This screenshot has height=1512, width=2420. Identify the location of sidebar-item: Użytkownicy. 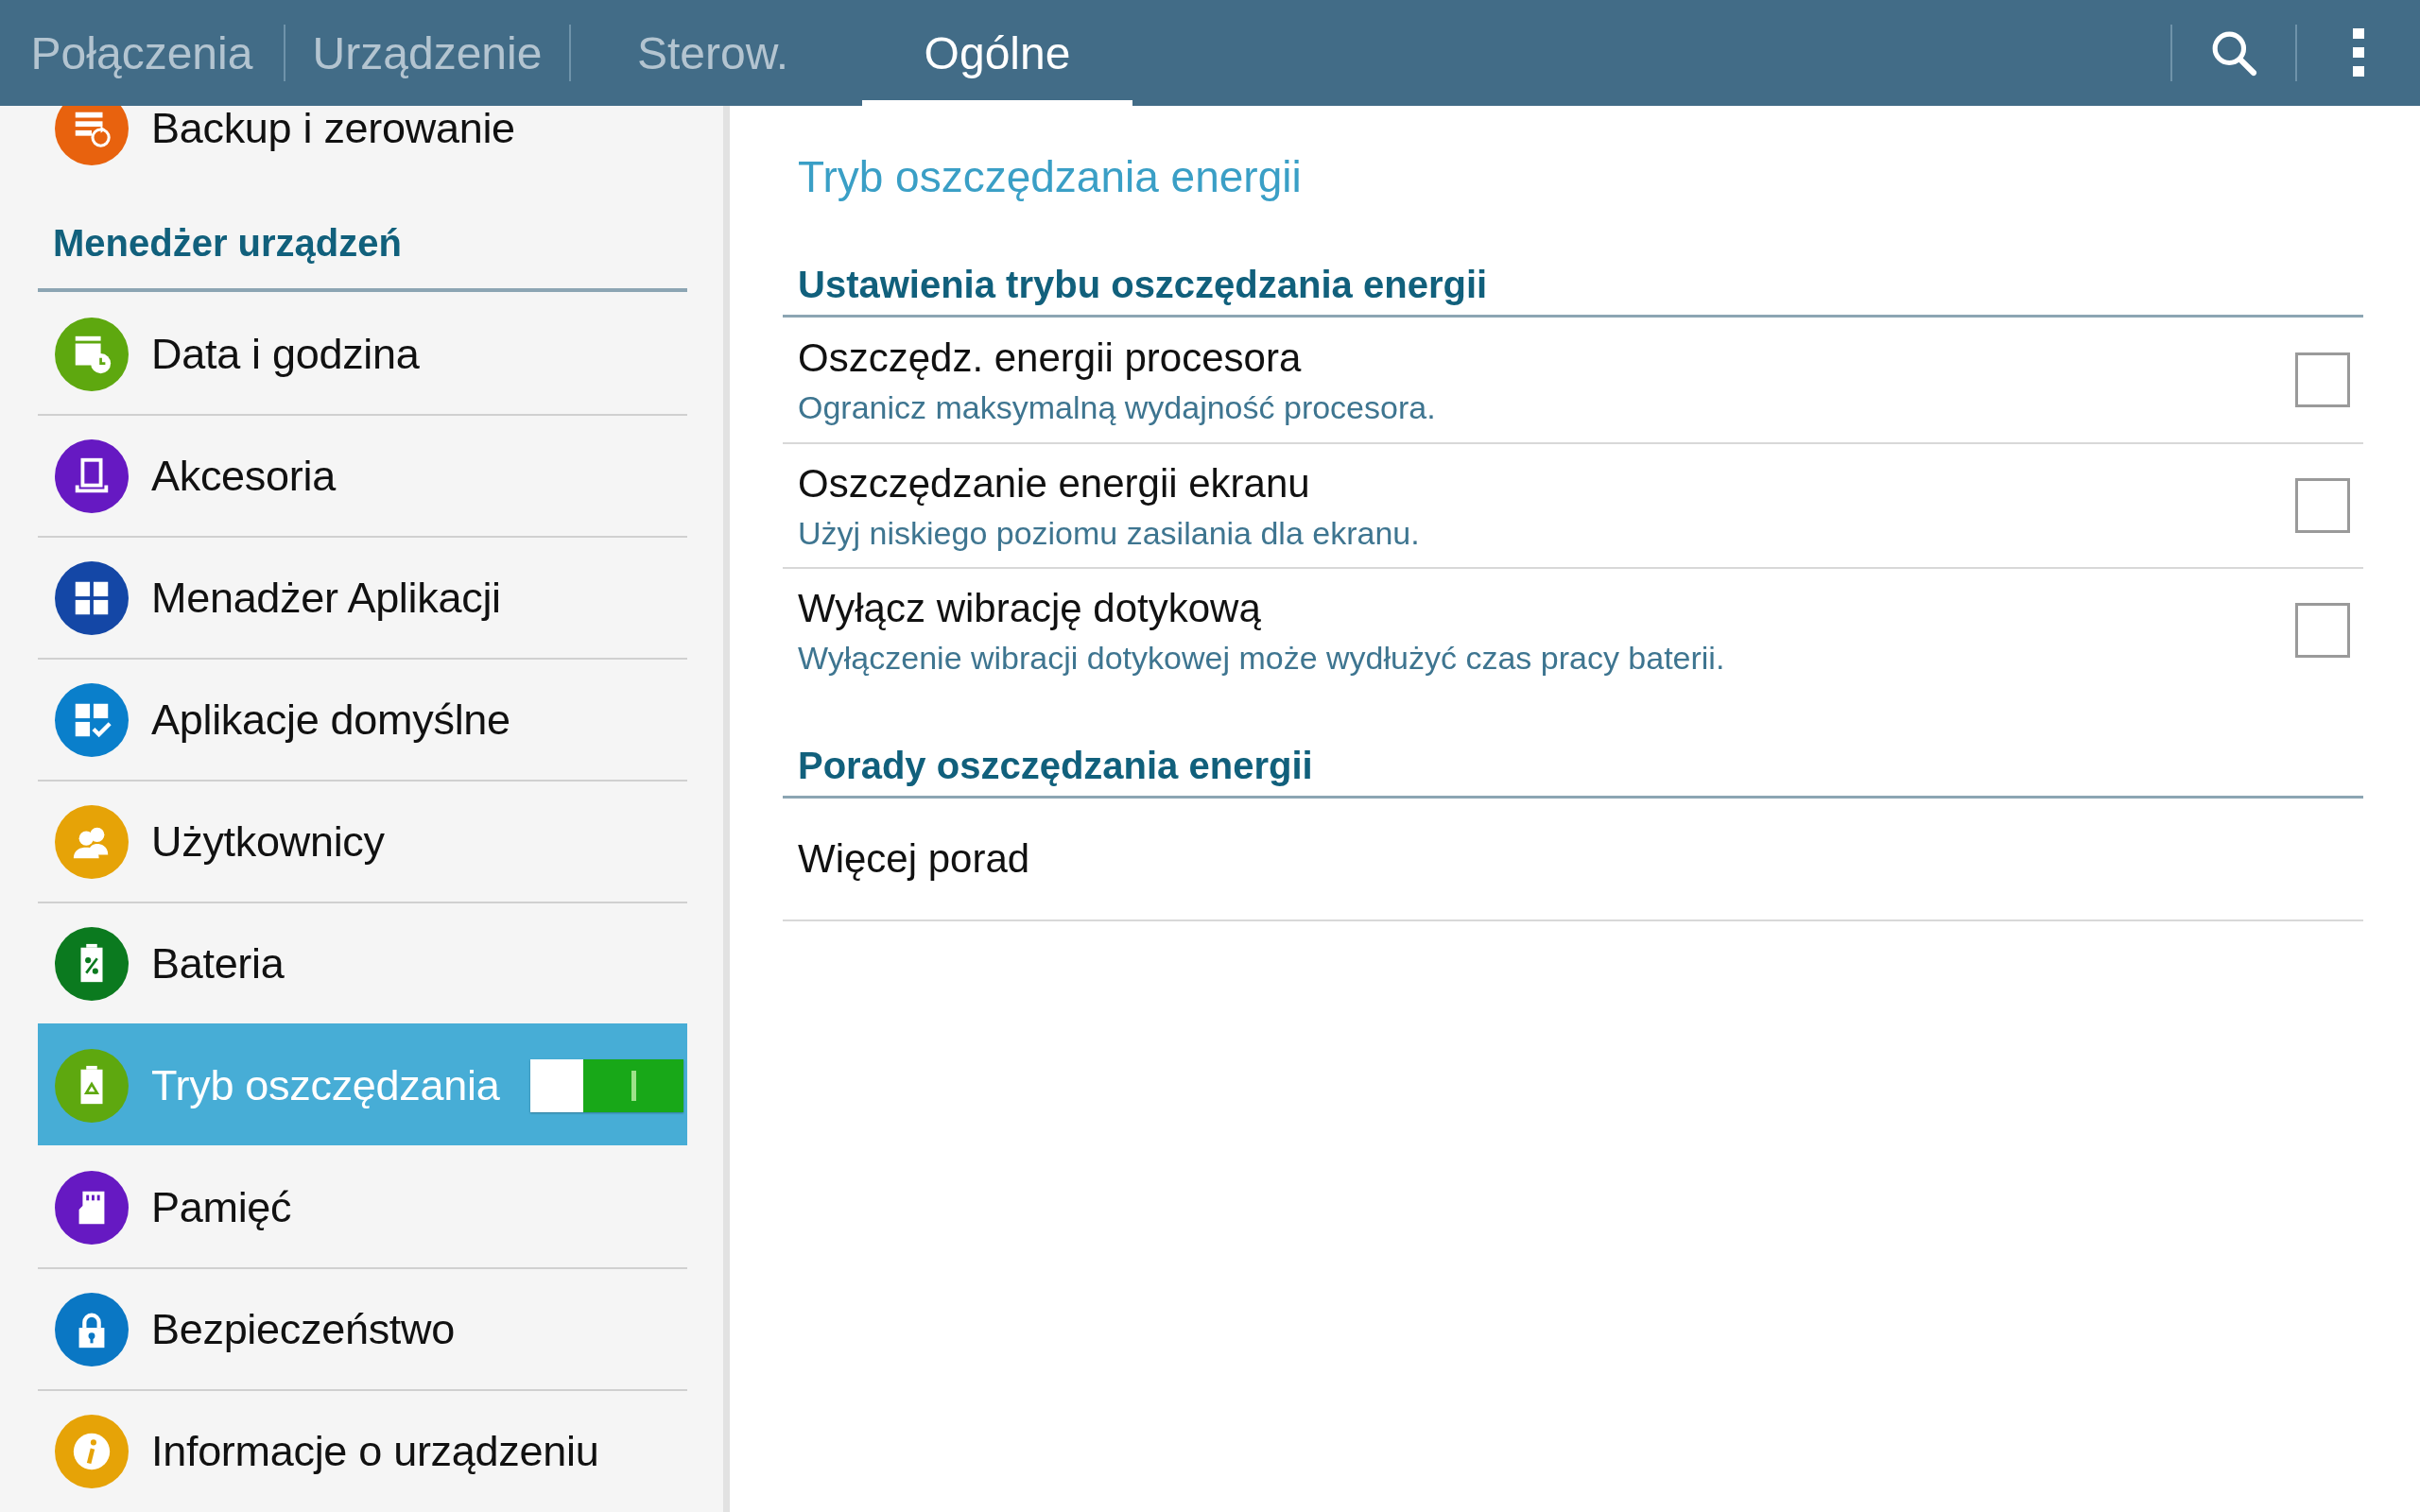
(362, 841).